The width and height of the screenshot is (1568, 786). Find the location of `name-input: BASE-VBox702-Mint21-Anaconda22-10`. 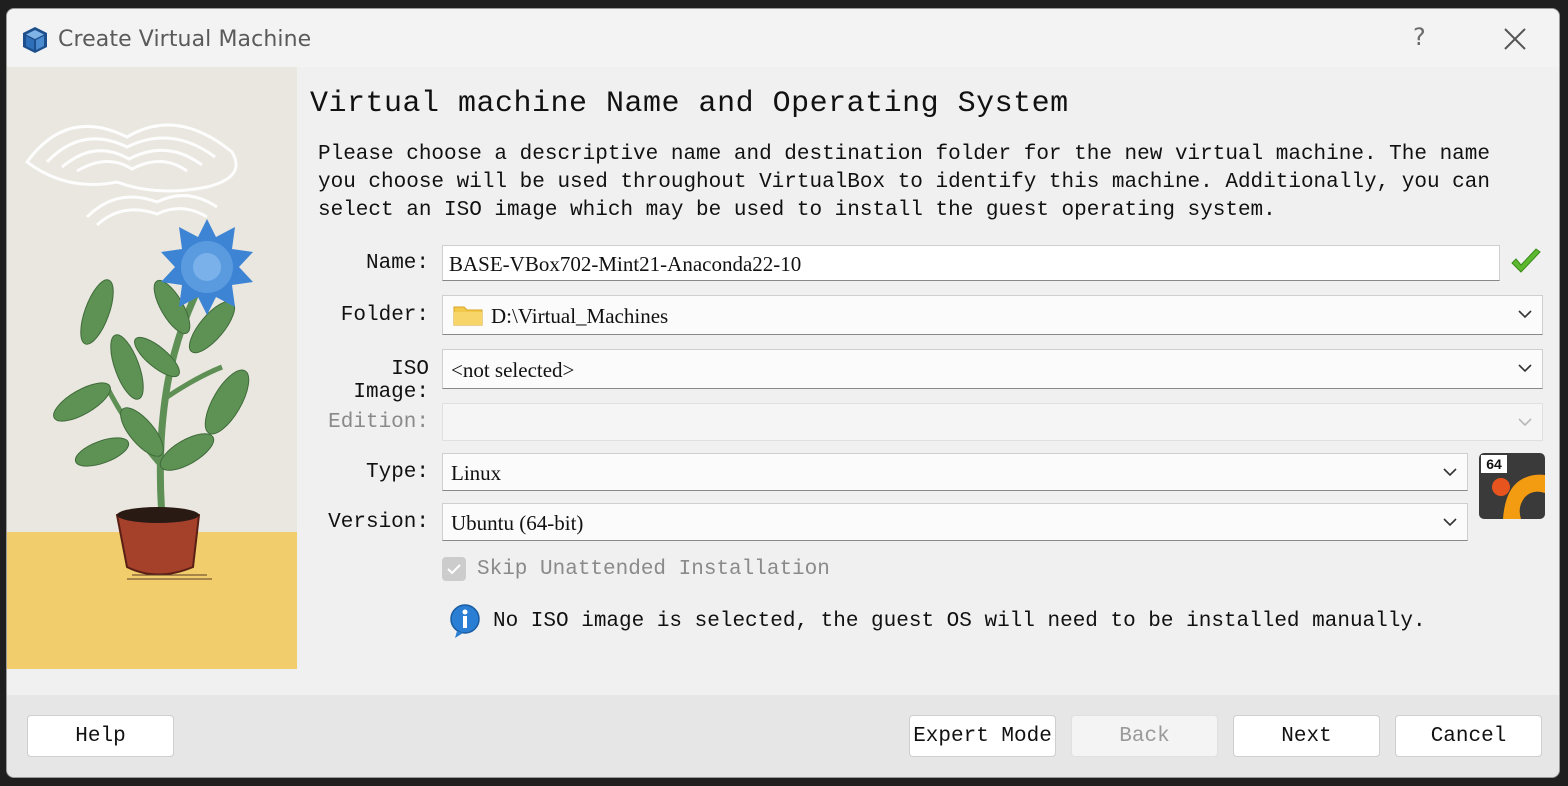

name-input: BASE-VBox702-Mint21-Anaconda22-10 is located at coordinates (971, 263).